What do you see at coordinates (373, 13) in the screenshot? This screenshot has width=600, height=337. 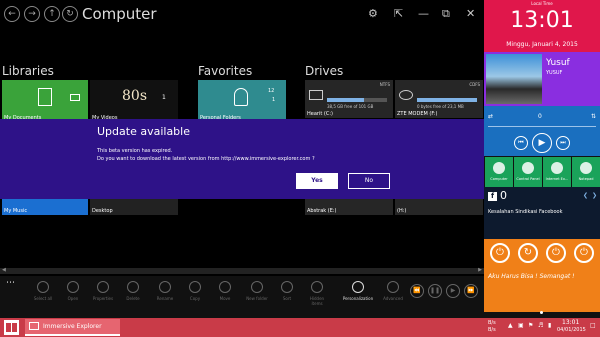 I see `settings-icon: ⚙` at bounding box center [373, 13].